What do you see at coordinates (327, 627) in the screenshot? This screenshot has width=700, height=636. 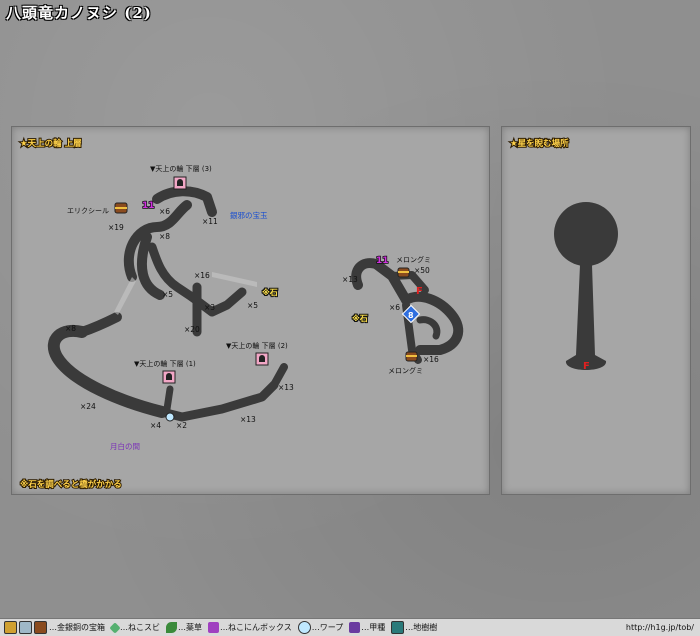 I see `legend-warp-label: …ワープ` at bounding box center [327, 627].